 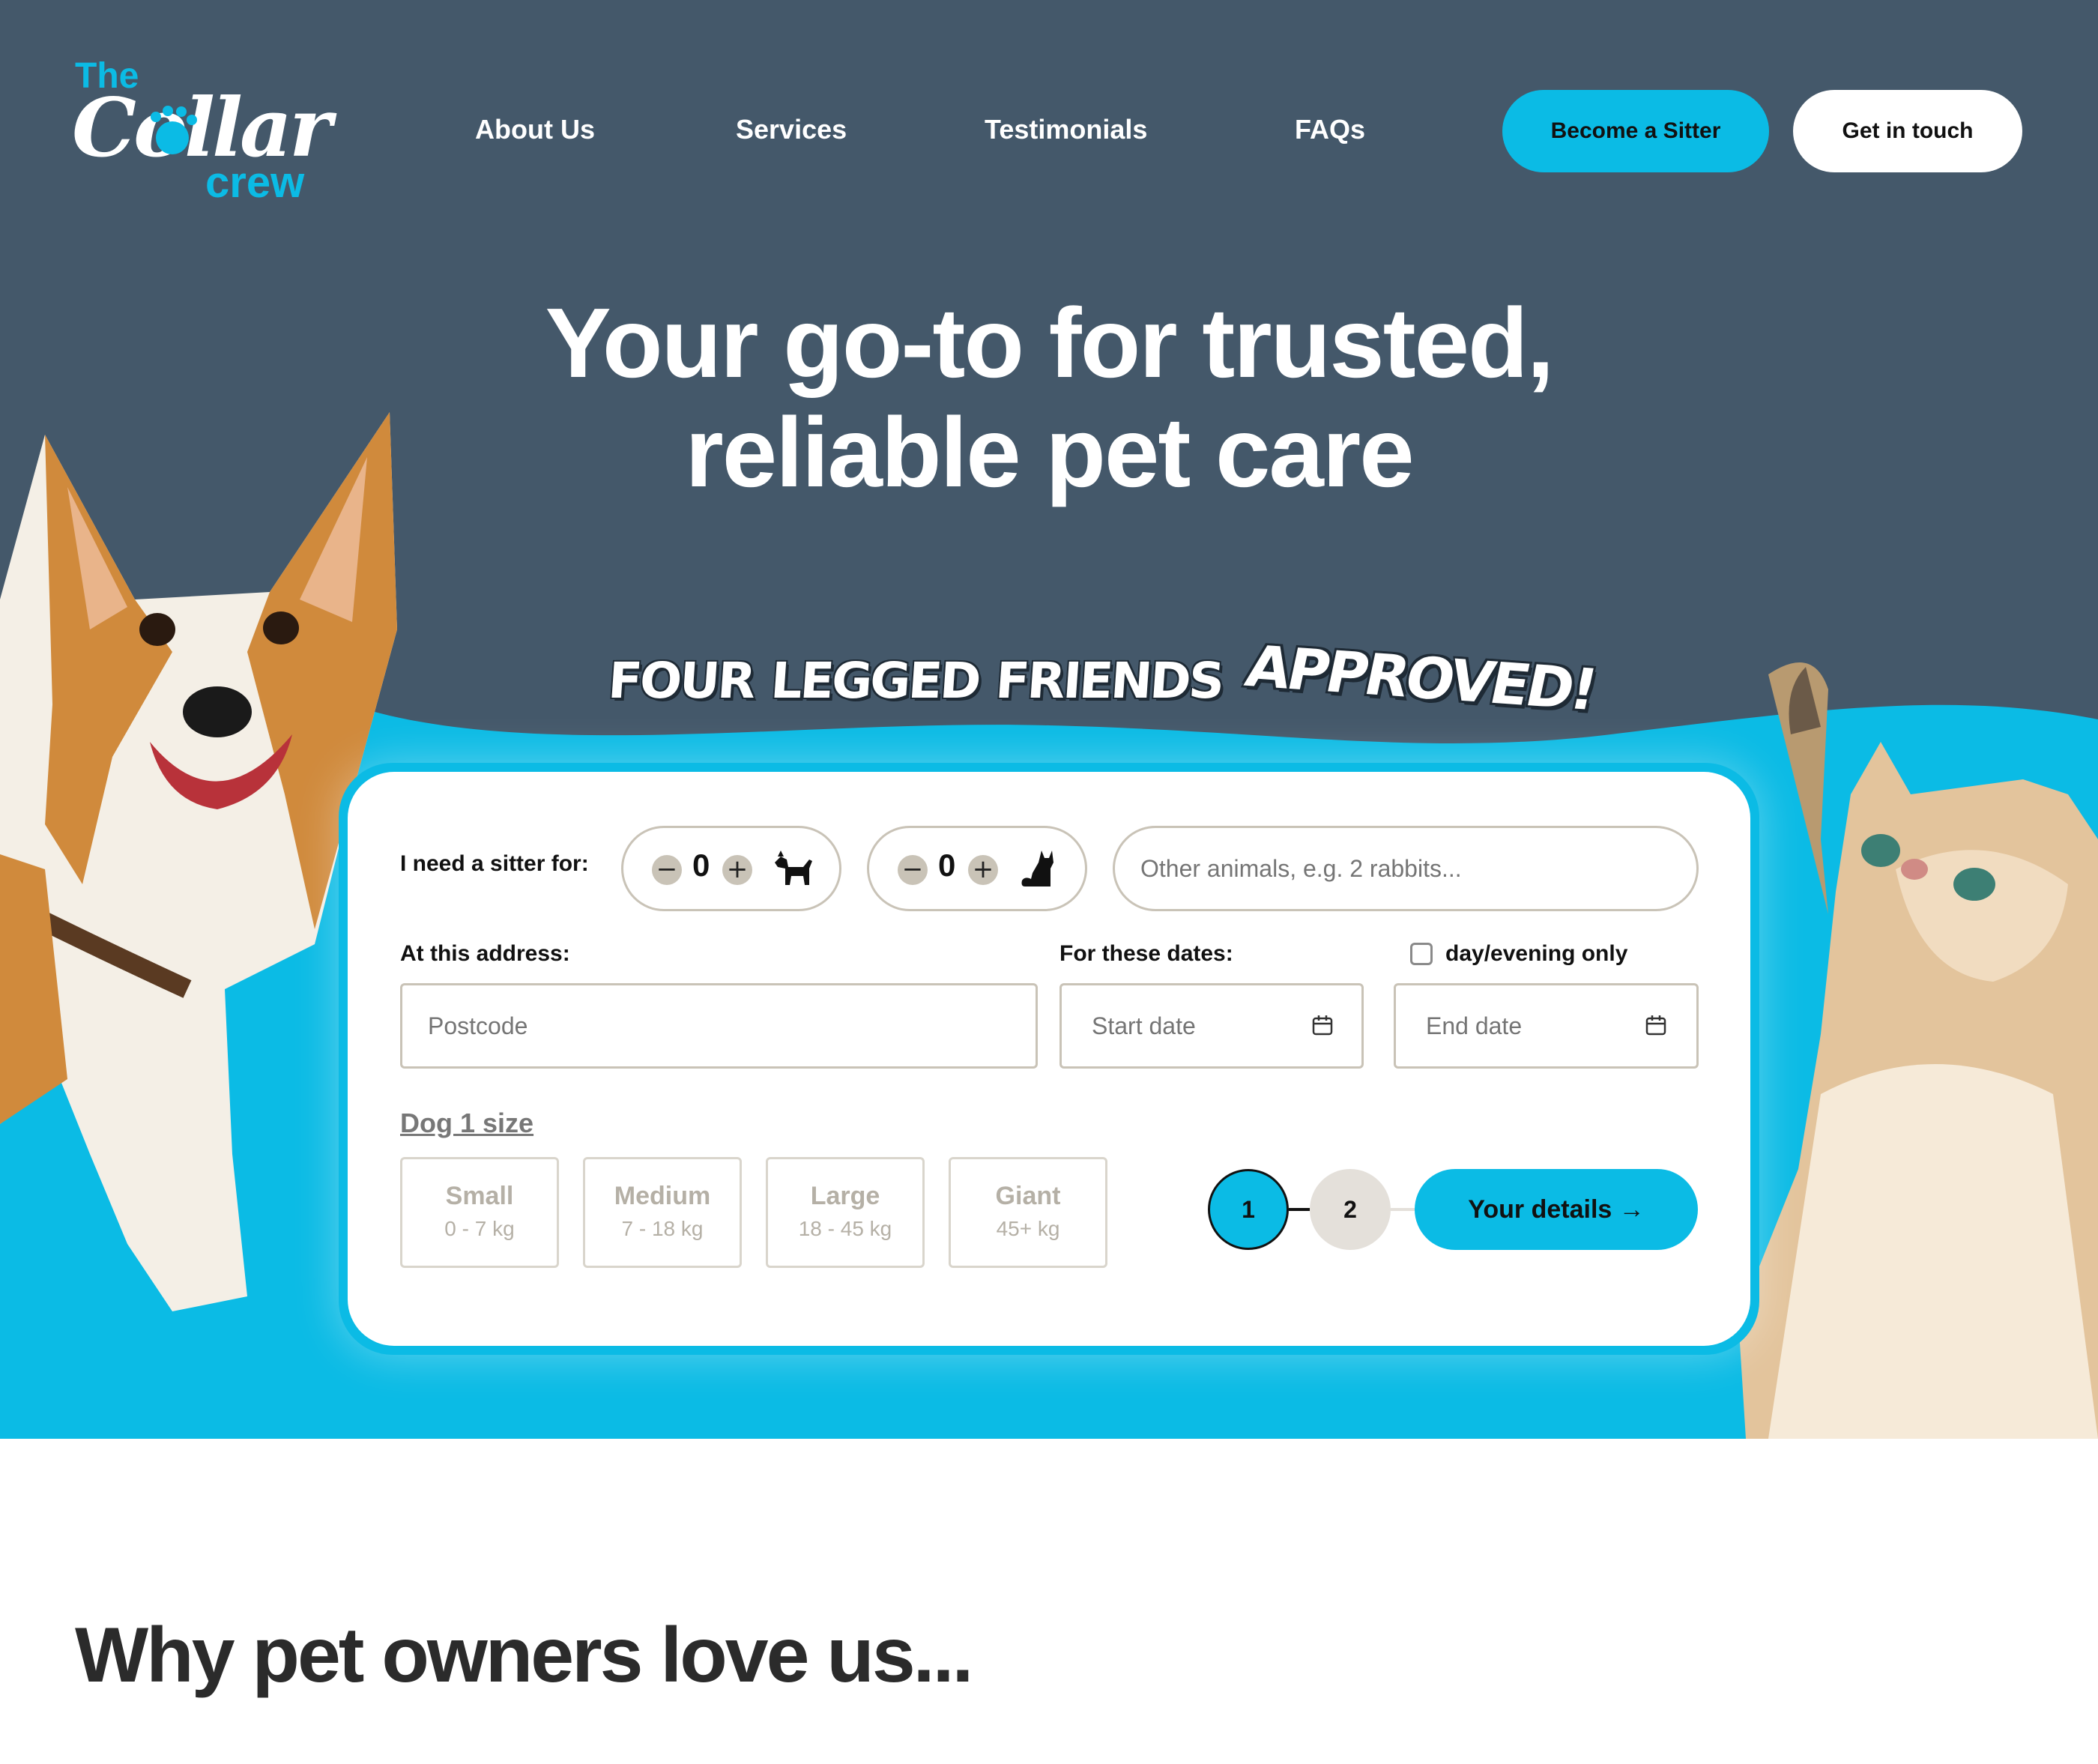 I want to click on cat-decrement-button: −, so click(x=913, y=870).